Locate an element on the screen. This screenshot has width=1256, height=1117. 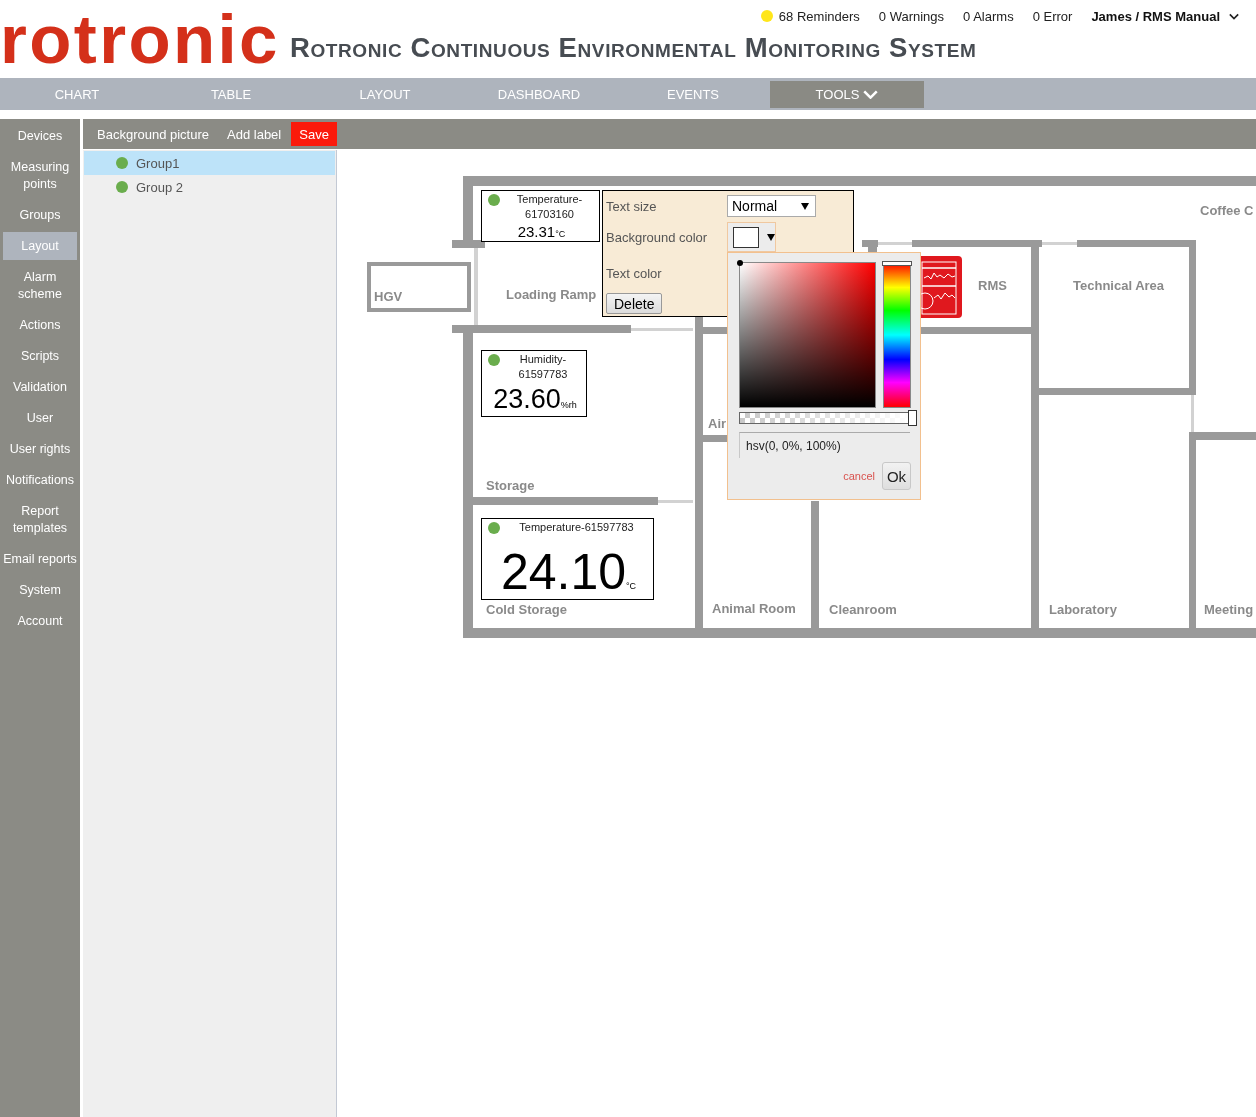
sensor-label: Temperature-61597783 24.10°C is located at coordinates (567, 559).